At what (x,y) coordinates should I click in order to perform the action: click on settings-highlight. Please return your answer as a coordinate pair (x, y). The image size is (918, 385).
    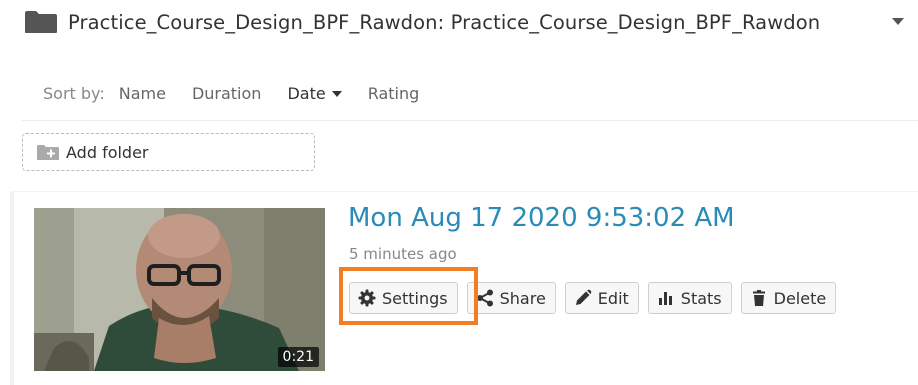
    Looking at the image, I should click on (408, 296).